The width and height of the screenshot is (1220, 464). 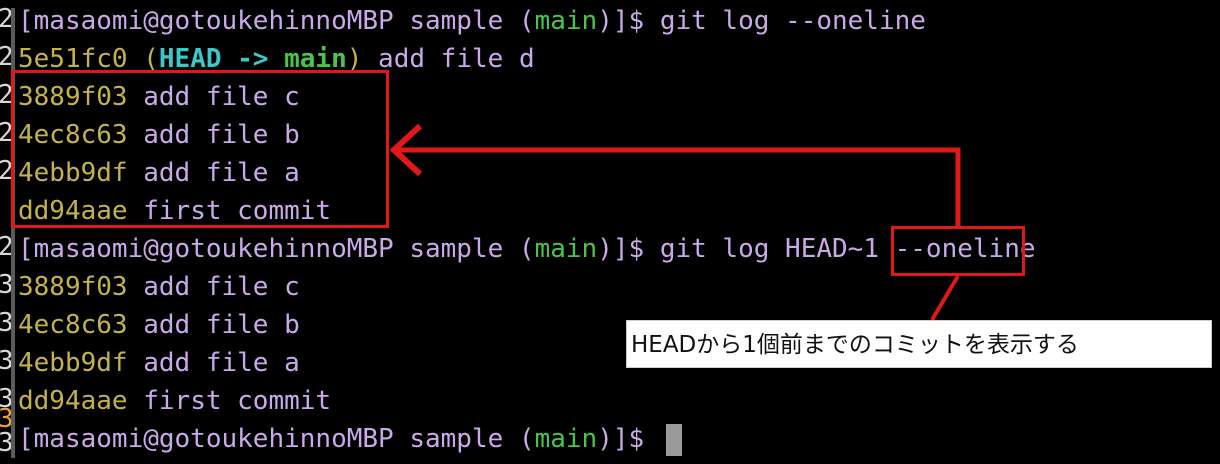 I want to click on commit-hash: 4ebb9df, so click(x=73, y=363).